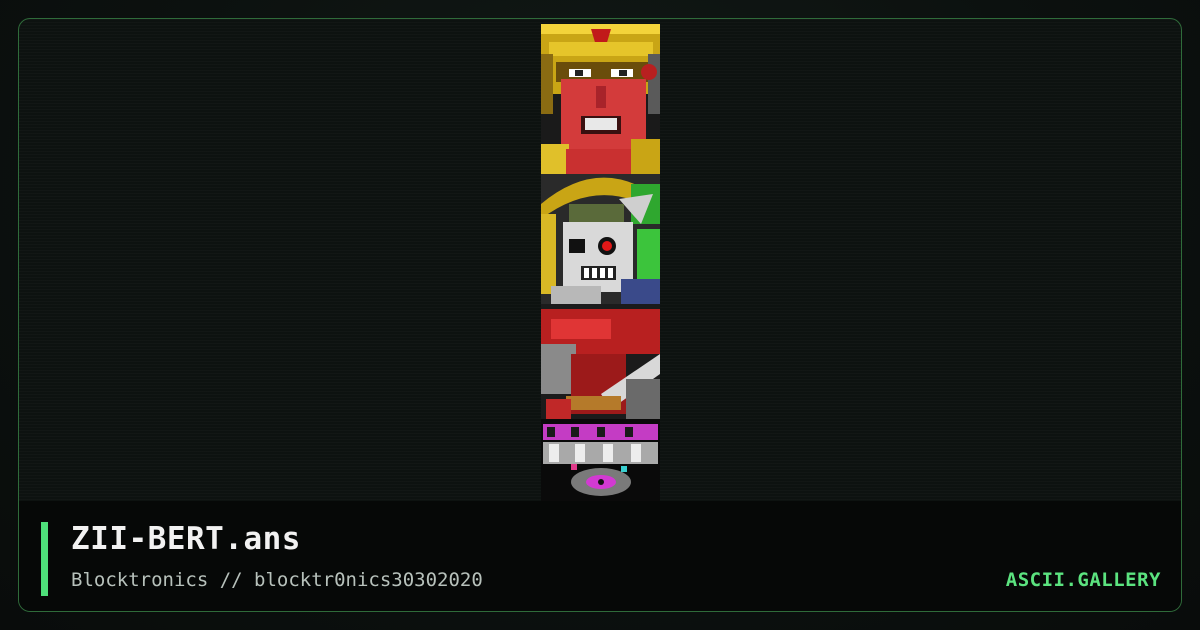 The width and height of the screenshot is (1200, 630). I want to click on ansi-art-icon, so click(600, 262).